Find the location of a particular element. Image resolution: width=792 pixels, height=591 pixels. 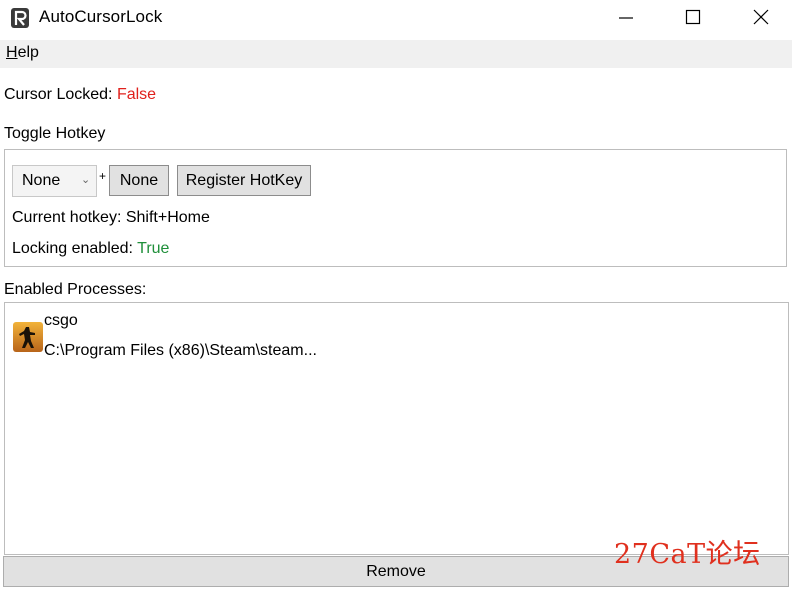

modifier-dropdown: None ⌄ is located at coordinates (54, 181).